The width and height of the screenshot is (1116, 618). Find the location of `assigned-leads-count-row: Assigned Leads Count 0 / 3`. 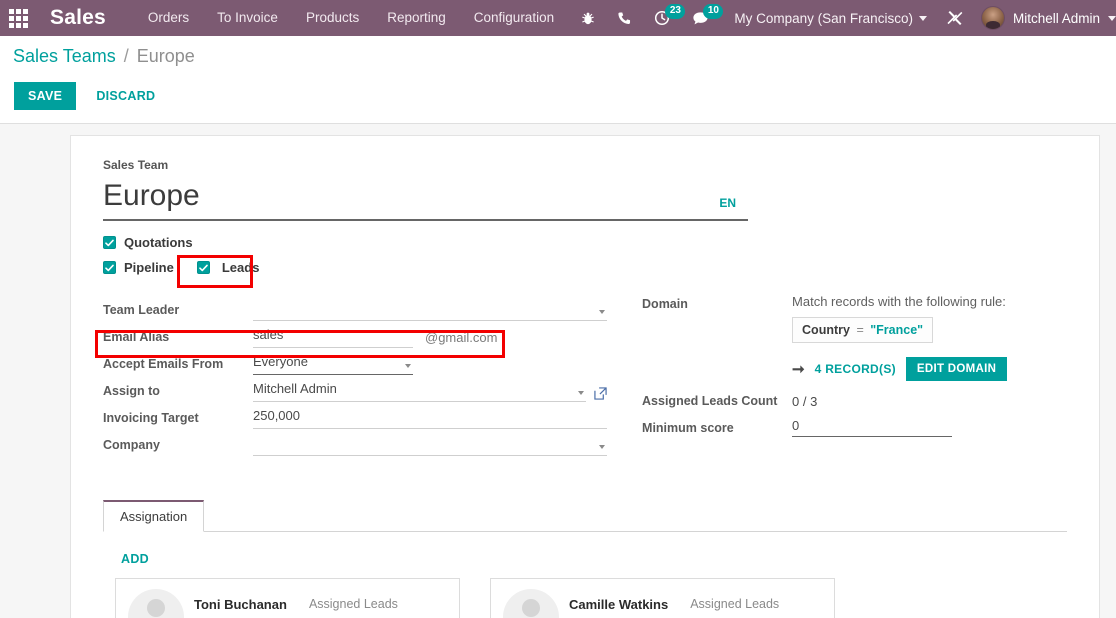

assigned-leads-count-row: Assigned Leads Count 0 / 3 is located at coordinates (854, 400).